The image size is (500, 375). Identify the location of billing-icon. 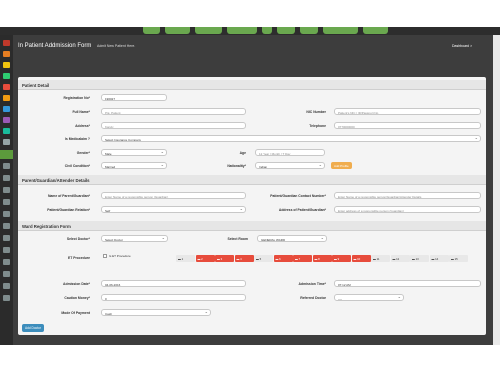
(6, 120).